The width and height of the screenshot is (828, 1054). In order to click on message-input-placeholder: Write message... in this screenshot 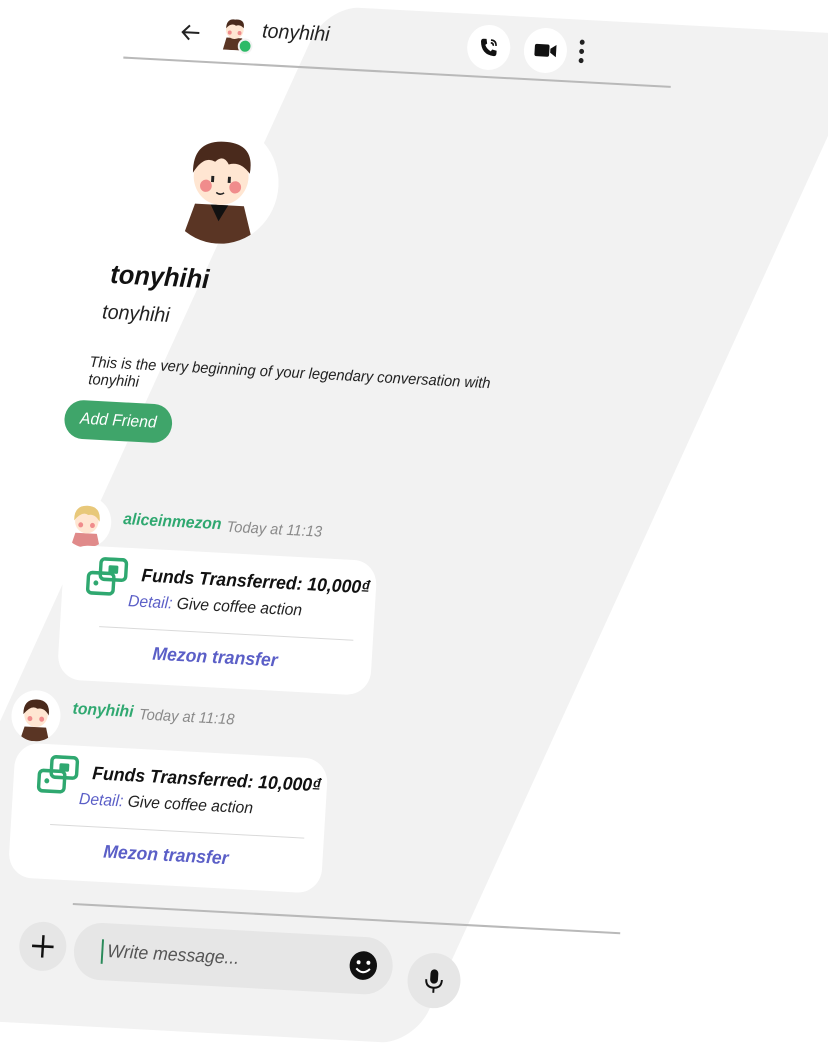, I will do `click(173, 954)`.